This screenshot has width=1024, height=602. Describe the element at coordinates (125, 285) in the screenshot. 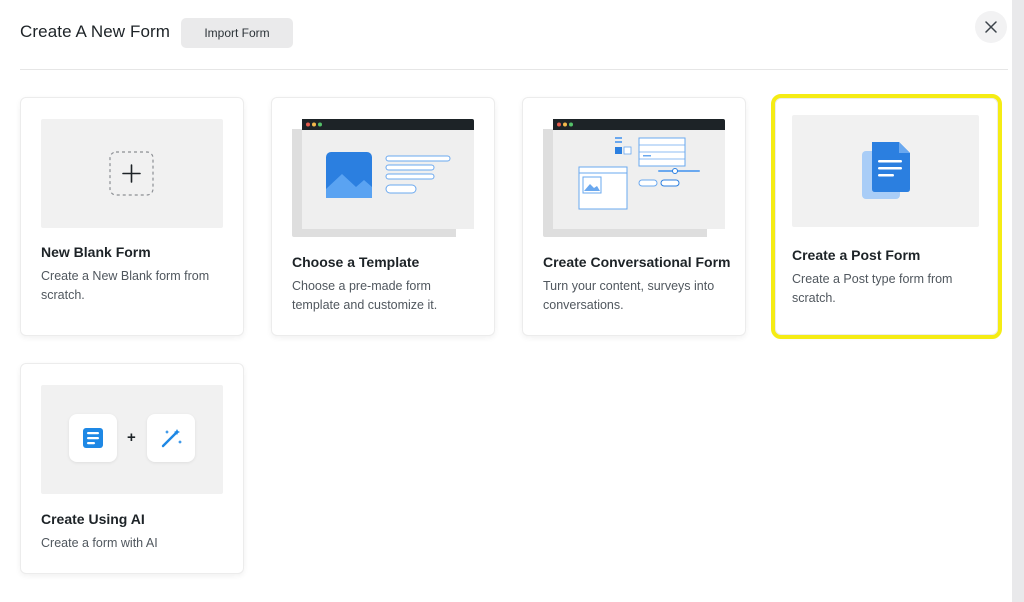

I see `card-description: Create a New Blank form from scratch.` at that location.